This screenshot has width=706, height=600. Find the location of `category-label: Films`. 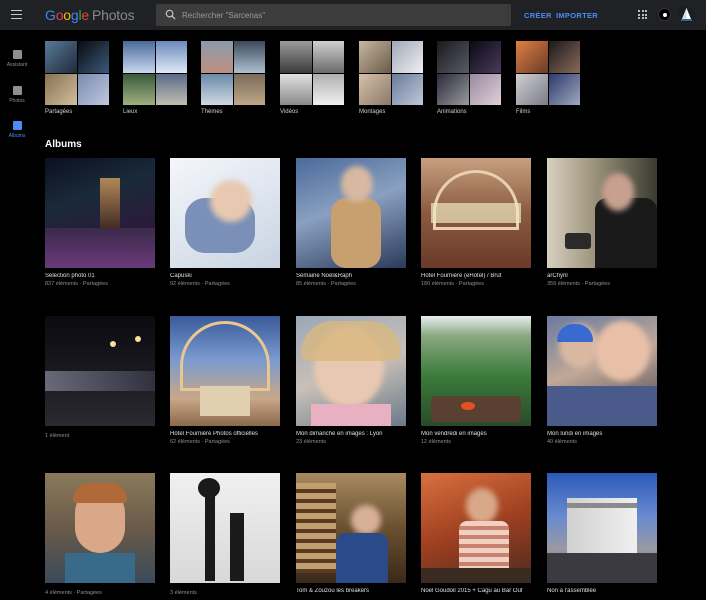

category-label: Films is located at coordinates (523, 112).